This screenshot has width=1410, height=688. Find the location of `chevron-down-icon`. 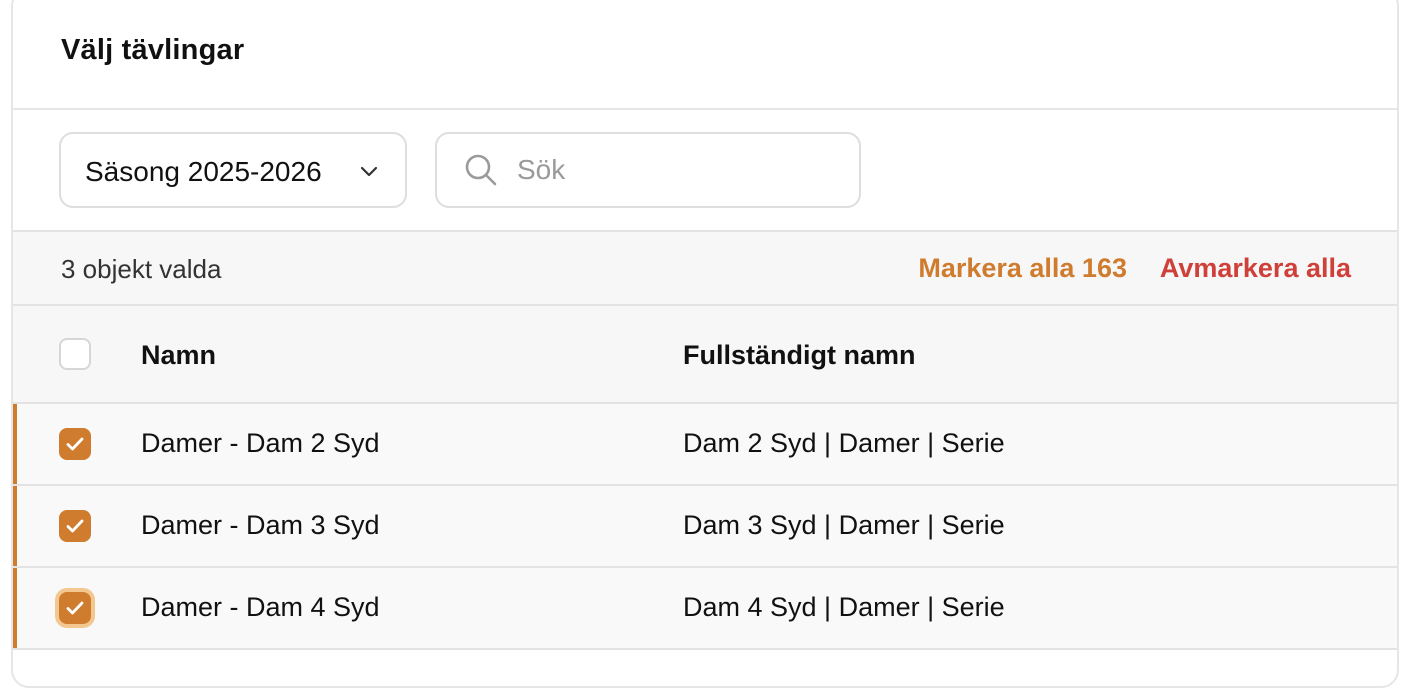

chevron-down-icon is located at coordinates (369, 171).